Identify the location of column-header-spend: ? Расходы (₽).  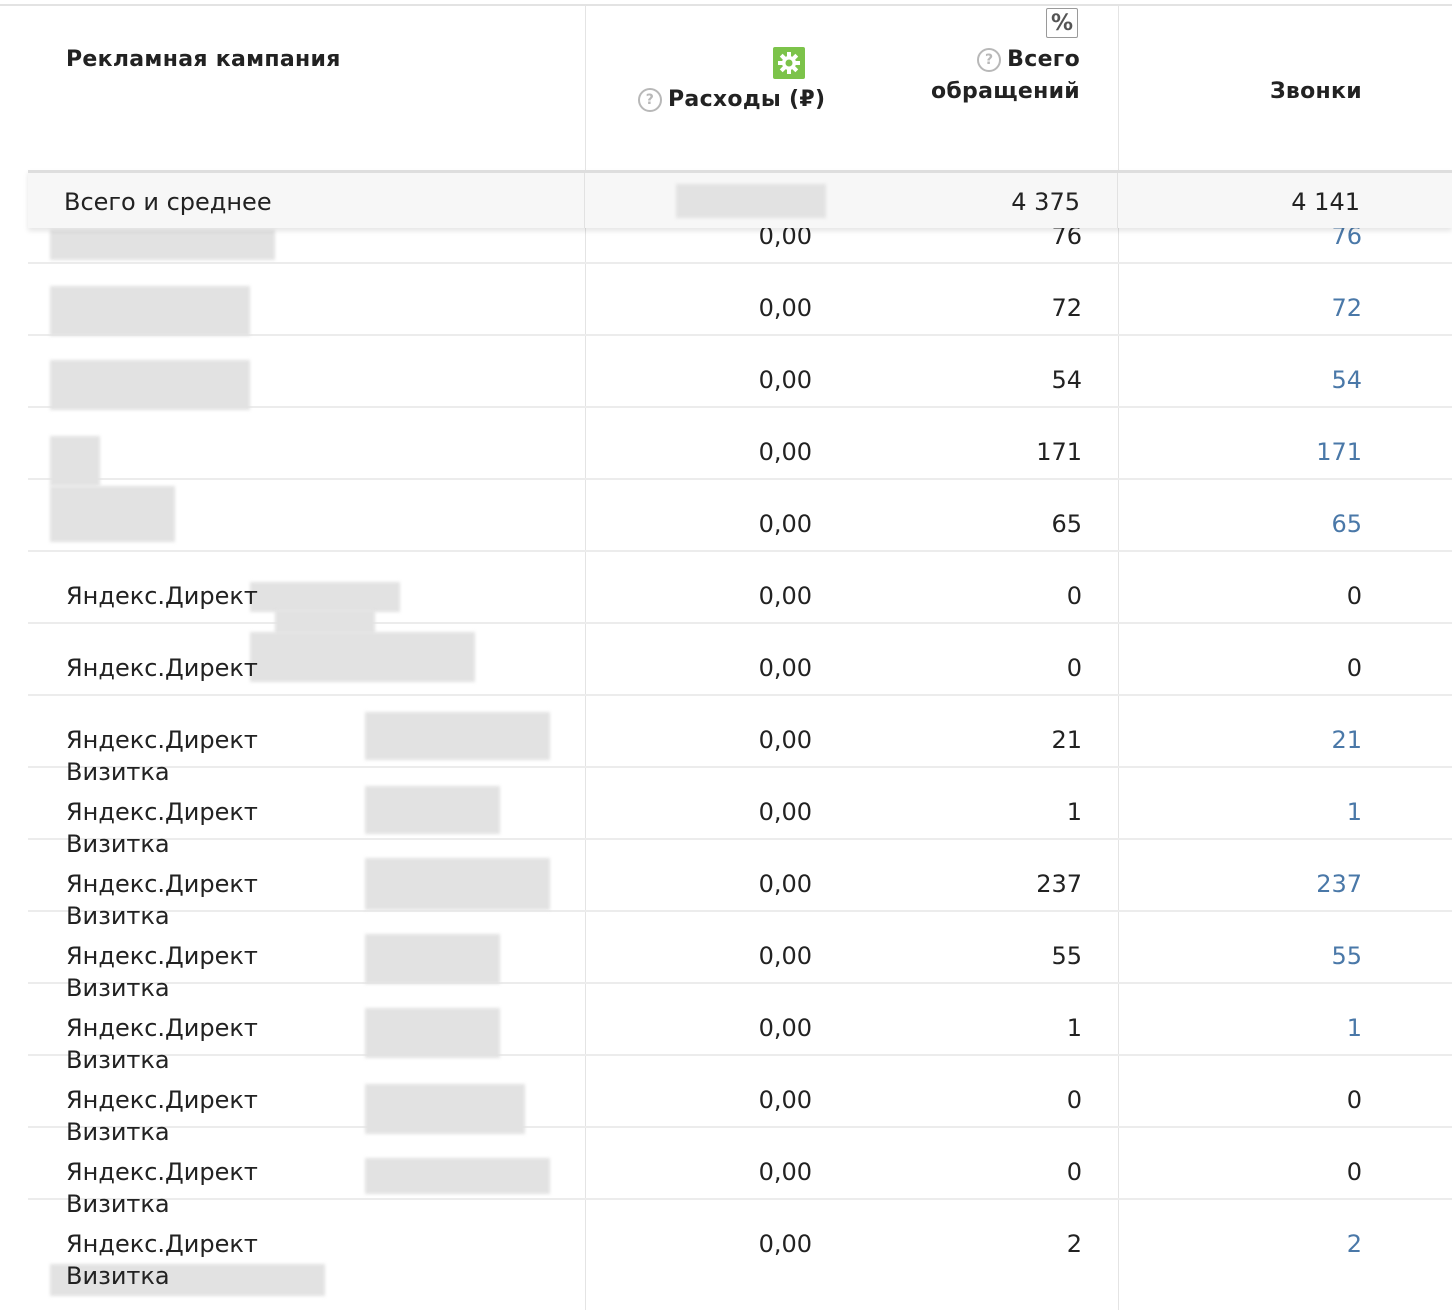
(731, 100).